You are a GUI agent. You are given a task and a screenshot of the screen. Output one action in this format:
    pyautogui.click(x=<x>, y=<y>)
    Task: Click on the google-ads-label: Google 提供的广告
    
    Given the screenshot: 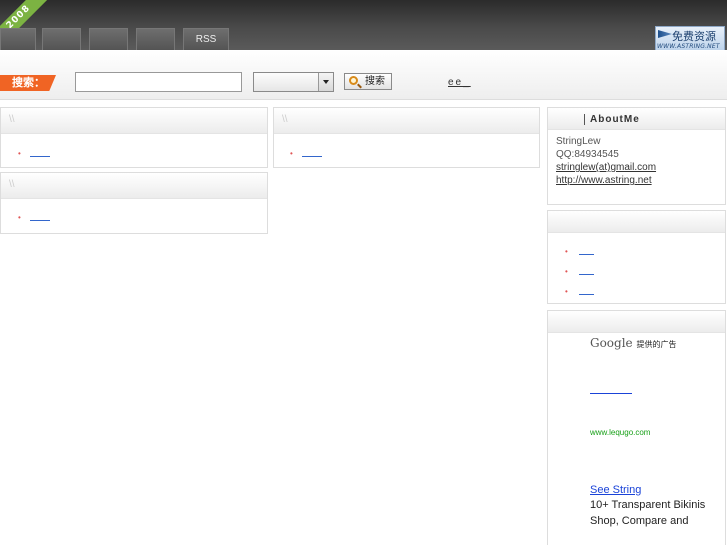 What is the action you would take?
    pyautogui.click(x=633, y=343)
    